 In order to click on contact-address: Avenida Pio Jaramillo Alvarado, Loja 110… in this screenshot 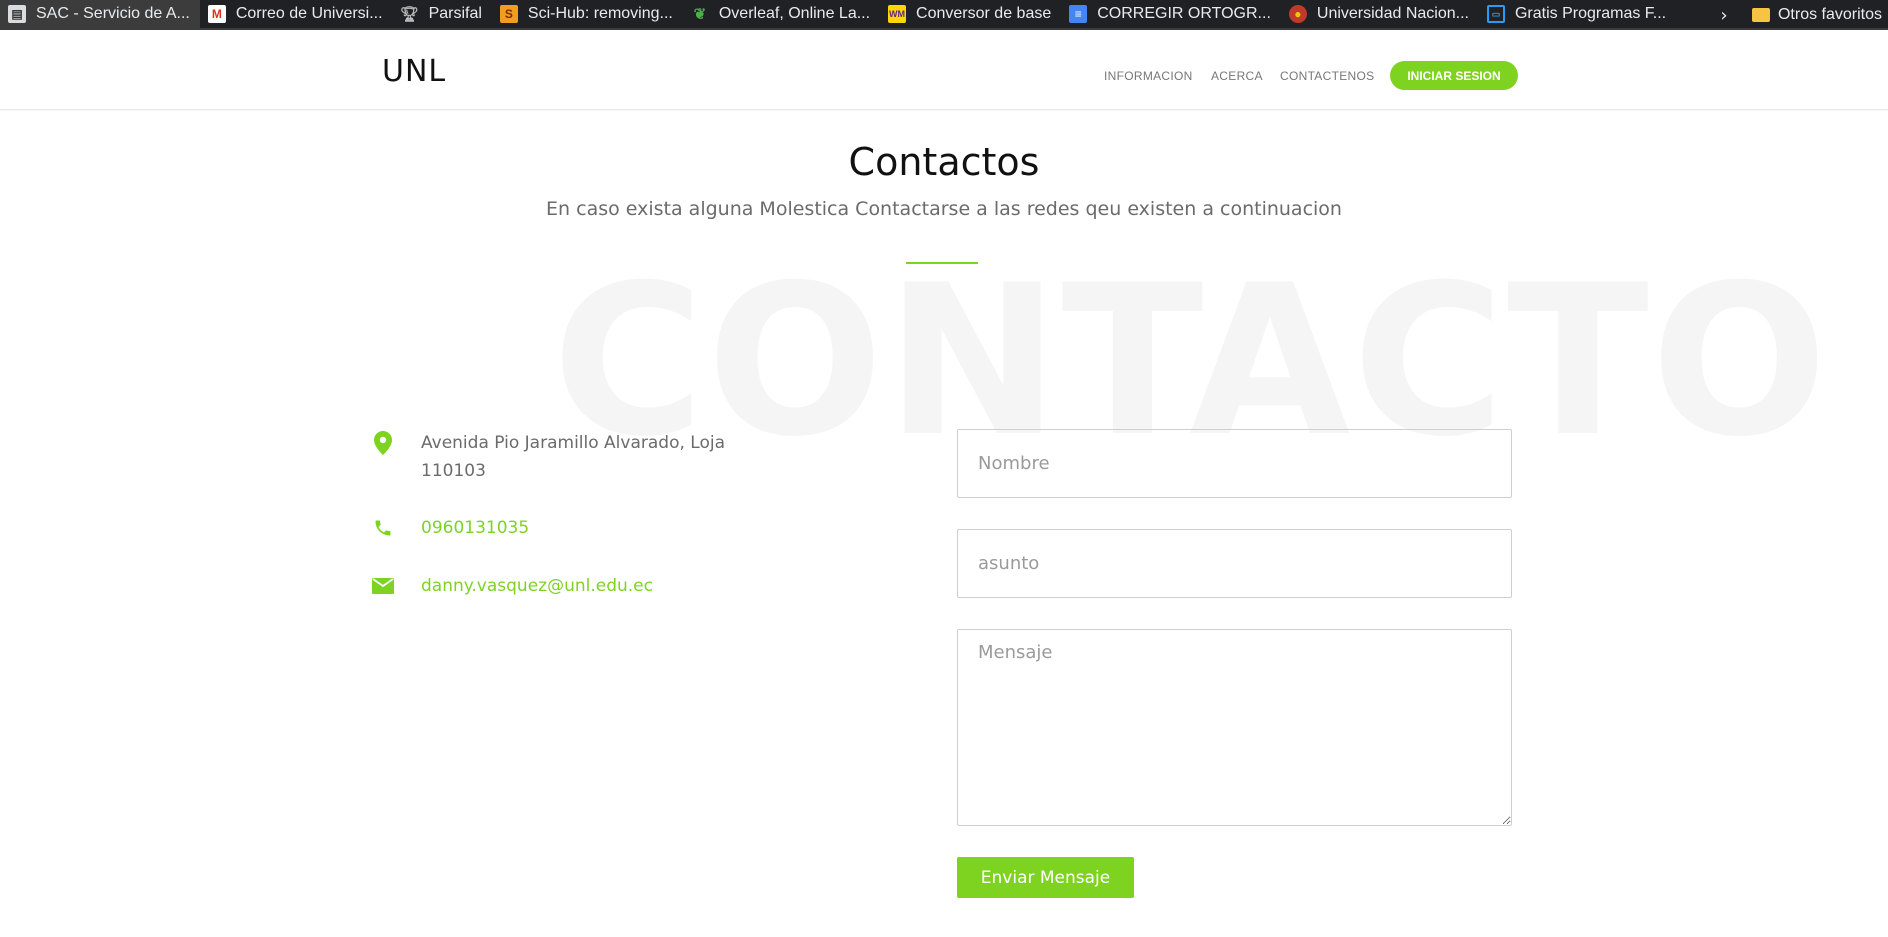, I will do `click(573, 457)`.